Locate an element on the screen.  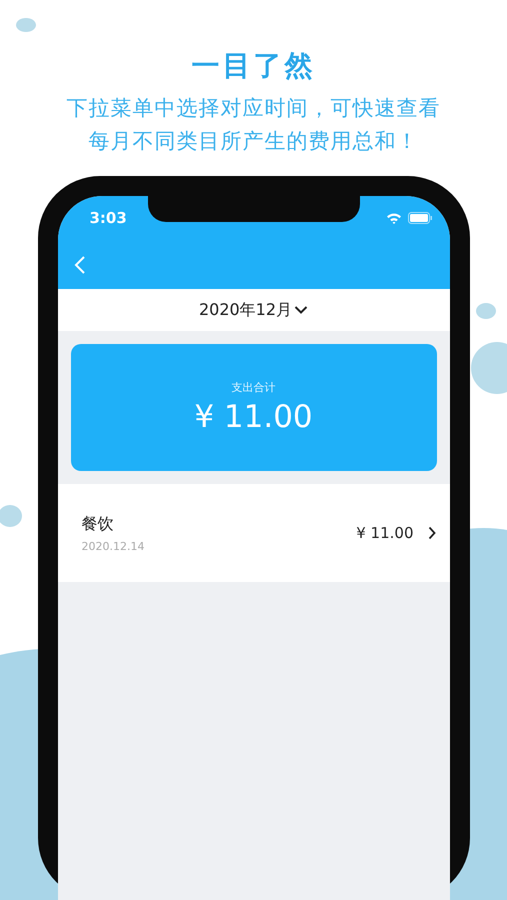
month-dropdown: 2020年12月 is located at coordinates (253, 310).